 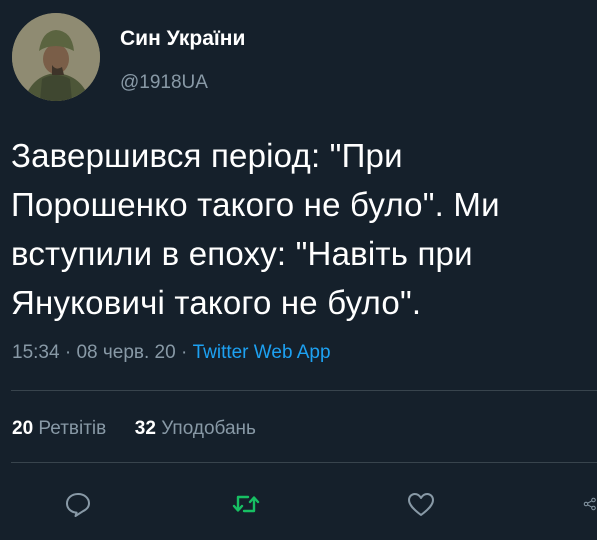 I want to click on tweet-time: 15:34, so click(x=36, y=352).